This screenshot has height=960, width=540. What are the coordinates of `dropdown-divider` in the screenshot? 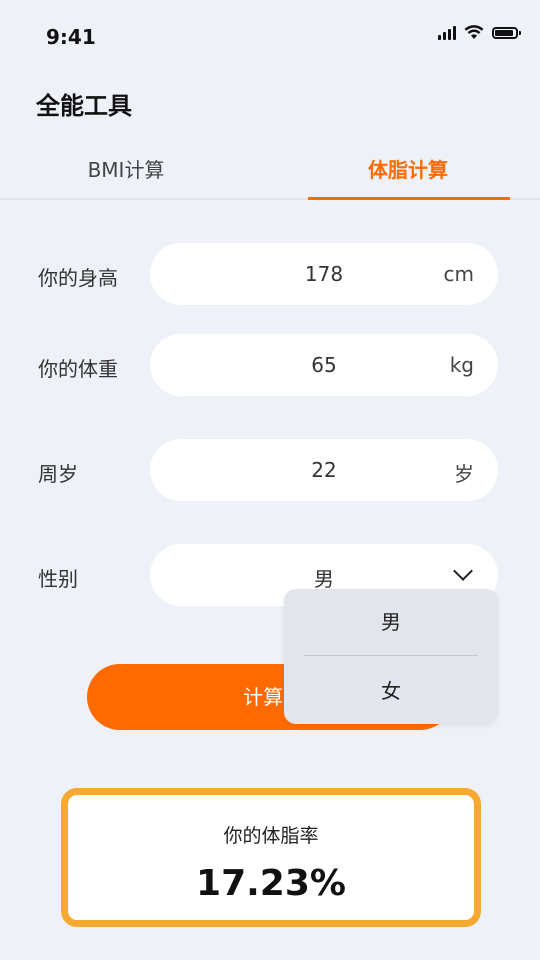 It's located at (391, 655).